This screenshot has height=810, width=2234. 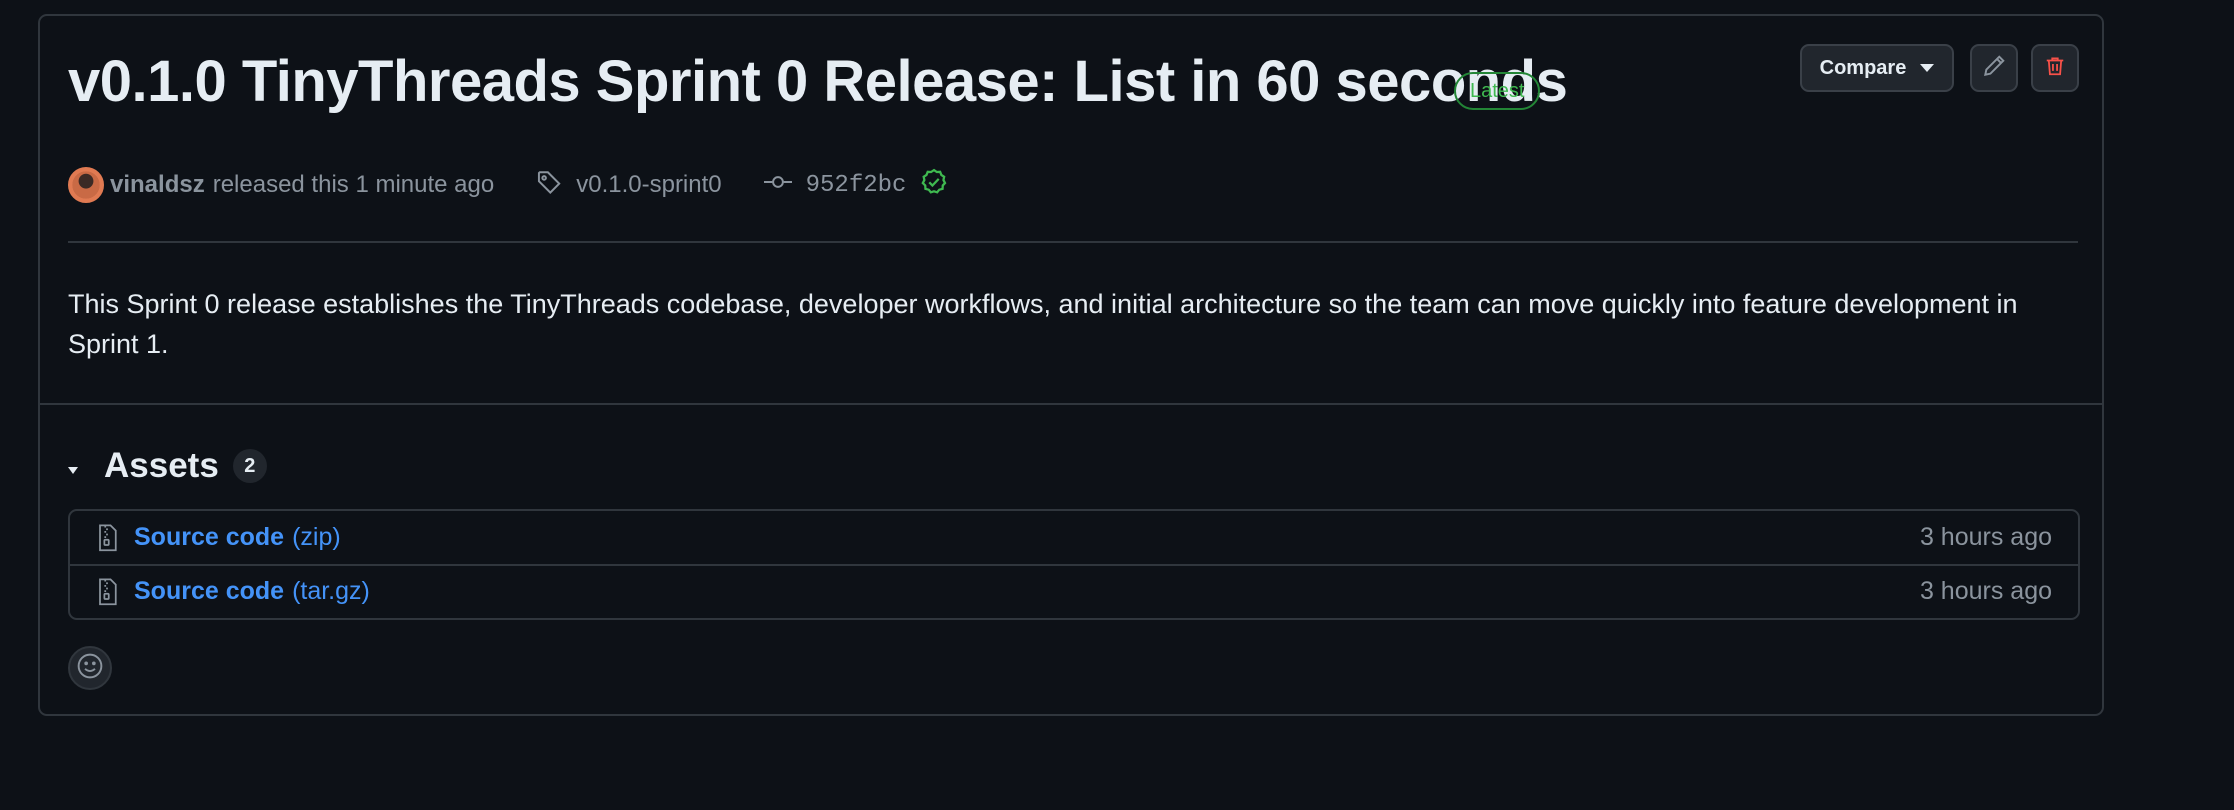 I want to click on compare-button-label: Compare, so click(x=1863, y=67).